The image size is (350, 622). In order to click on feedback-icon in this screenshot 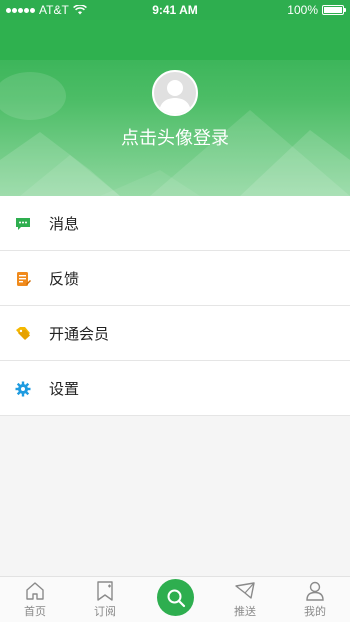, I will do `click(23, 279)`.